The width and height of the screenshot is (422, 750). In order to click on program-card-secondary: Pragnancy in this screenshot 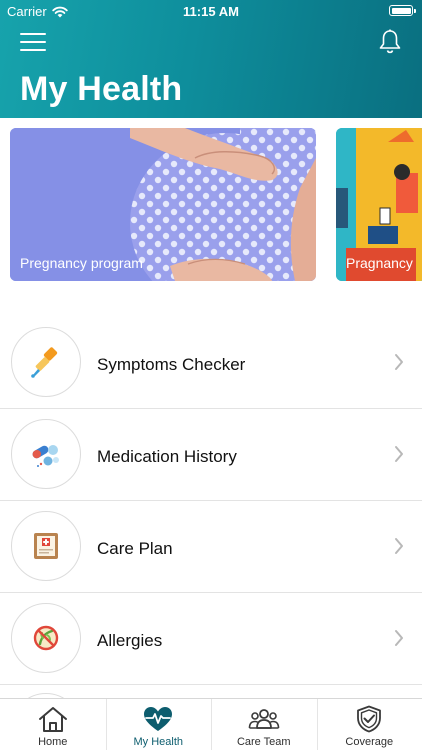, I will do `click(379, 204)`.